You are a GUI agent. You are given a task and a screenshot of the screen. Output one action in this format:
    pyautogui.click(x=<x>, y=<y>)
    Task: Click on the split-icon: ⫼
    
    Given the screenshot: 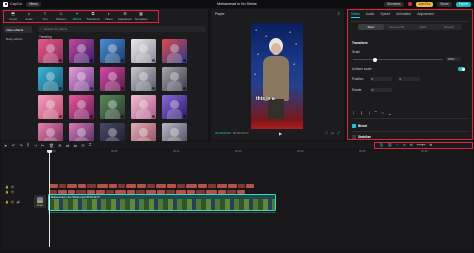 What is the action you would take?
    pyautogui.click(x=28, y=145)
    